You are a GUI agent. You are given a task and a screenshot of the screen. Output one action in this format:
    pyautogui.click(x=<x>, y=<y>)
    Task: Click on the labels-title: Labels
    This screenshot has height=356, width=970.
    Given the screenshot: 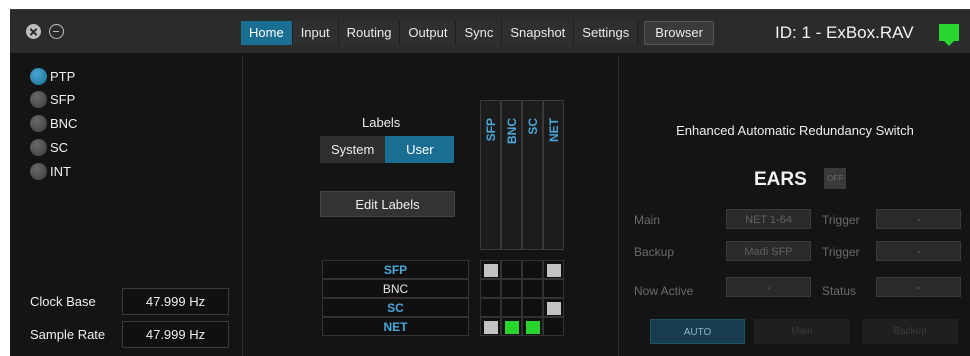 What is the action you would take?
    pyautogui.click(x=381, y=122)
    